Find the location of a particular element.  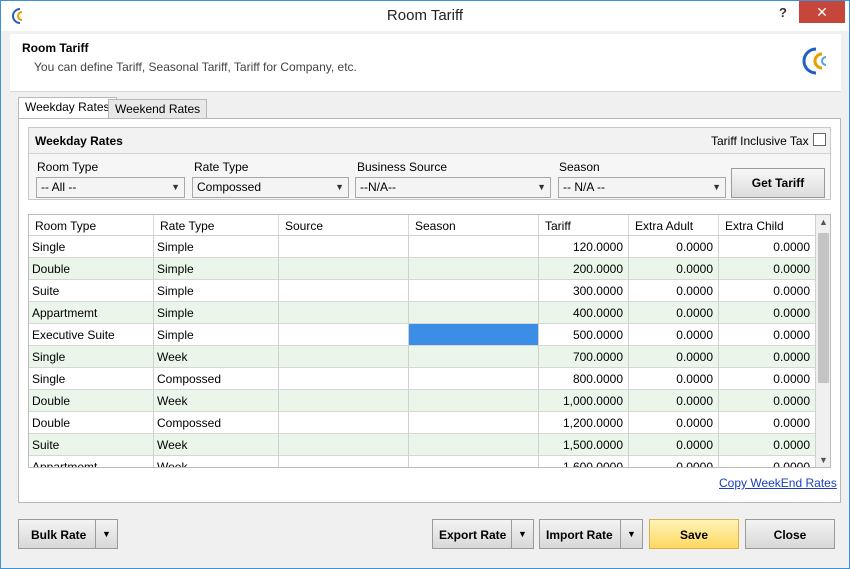

table-row: Double Week 1,000.0000 0.0000 0.0000 is located at coordinates (422, 401).